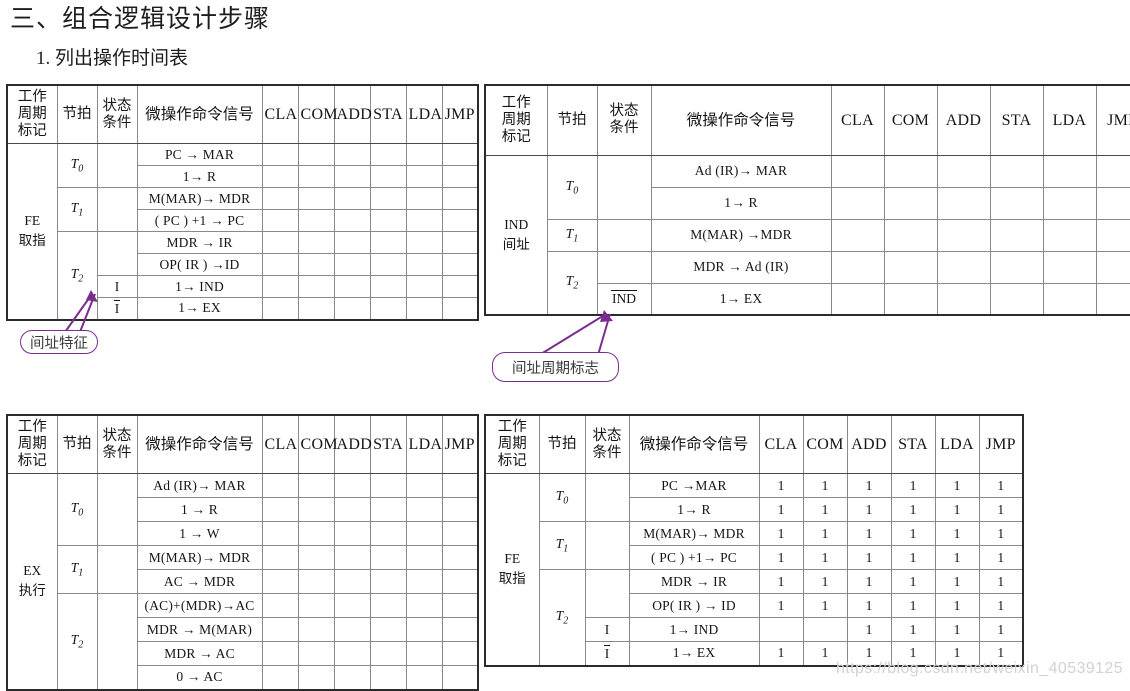 Image resolution: width=1130 pixels, height=691 pixels. What do you see at coordinates (59, 343) in the screenshot?
I see `callout-ind-feature-label: 间址特征` at bounding box center [59, 343].